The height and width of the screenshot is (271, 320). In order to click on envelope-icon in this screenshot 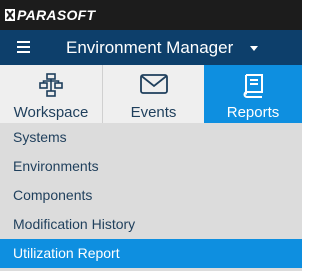, I will do `click(153, 84)`.